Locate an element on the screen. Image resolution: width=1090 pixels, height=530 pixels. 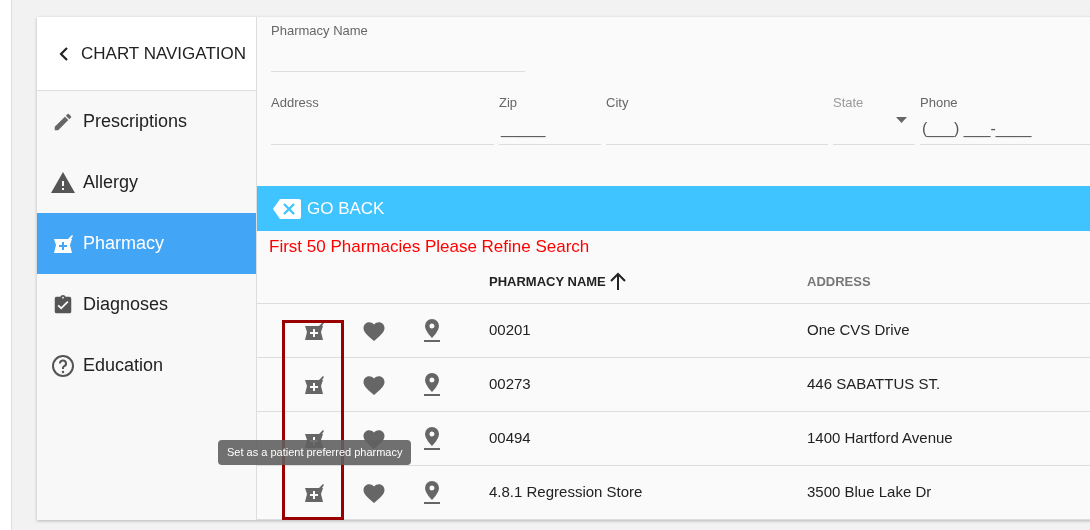
address-field: Address is located at coordinates (382, 117).